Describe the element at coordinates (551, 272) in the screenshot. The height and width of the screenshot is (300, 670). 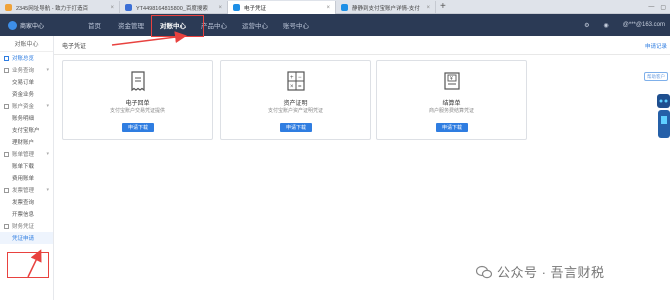
I see `watermark-text: 公众号 · 吾言财税` at that location.